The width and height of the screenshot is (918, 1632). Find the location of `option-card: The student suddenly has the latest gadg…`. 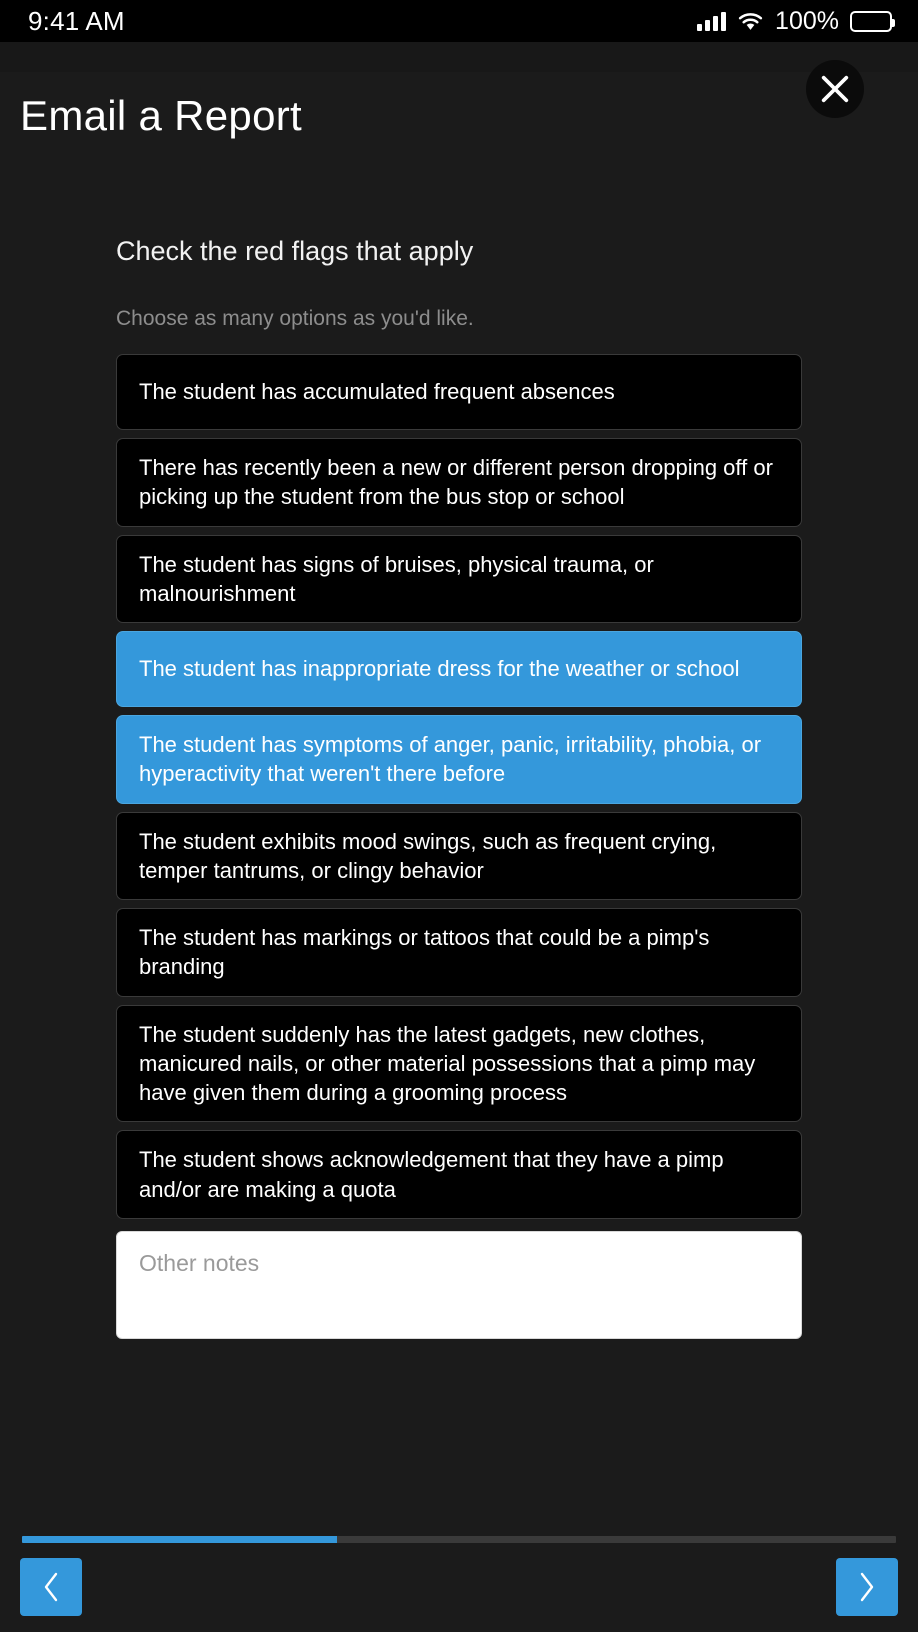

option-card: The student suddenly has the latest gadg… is located at coordinates (459, 1063).